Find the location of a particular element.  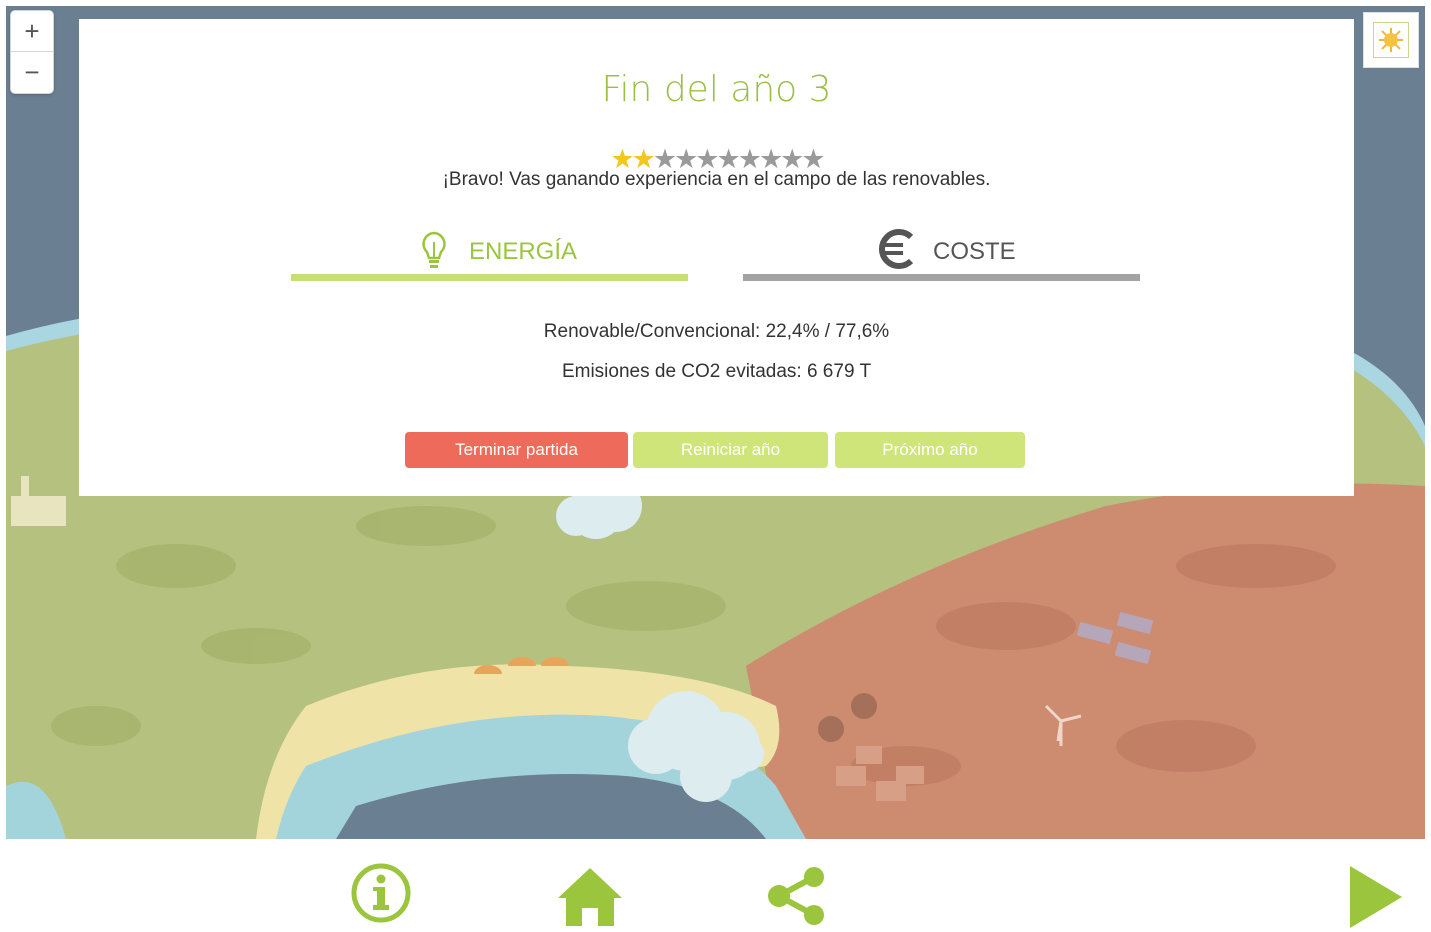

restart-year-button: Reiniciar año is located at coordinates (730, 450).